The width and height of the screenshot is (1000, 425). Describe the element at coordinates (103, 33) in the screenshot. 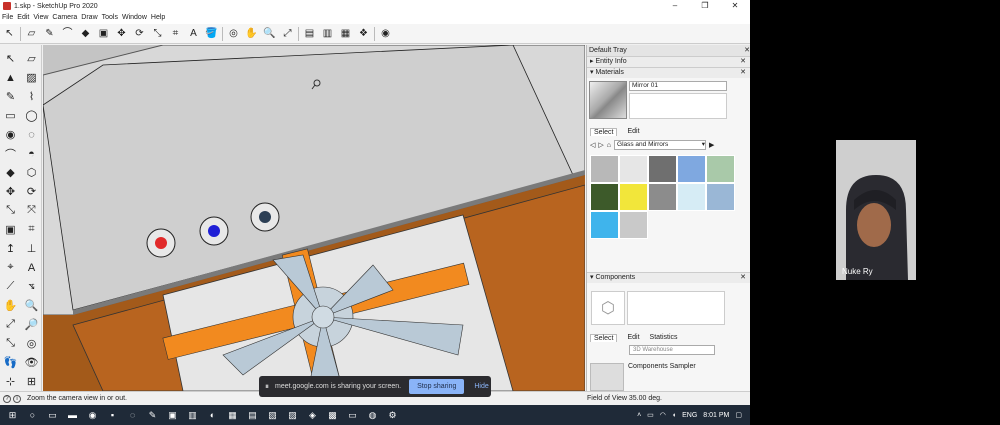

I see `pushpull-icon: ▣` at that location.